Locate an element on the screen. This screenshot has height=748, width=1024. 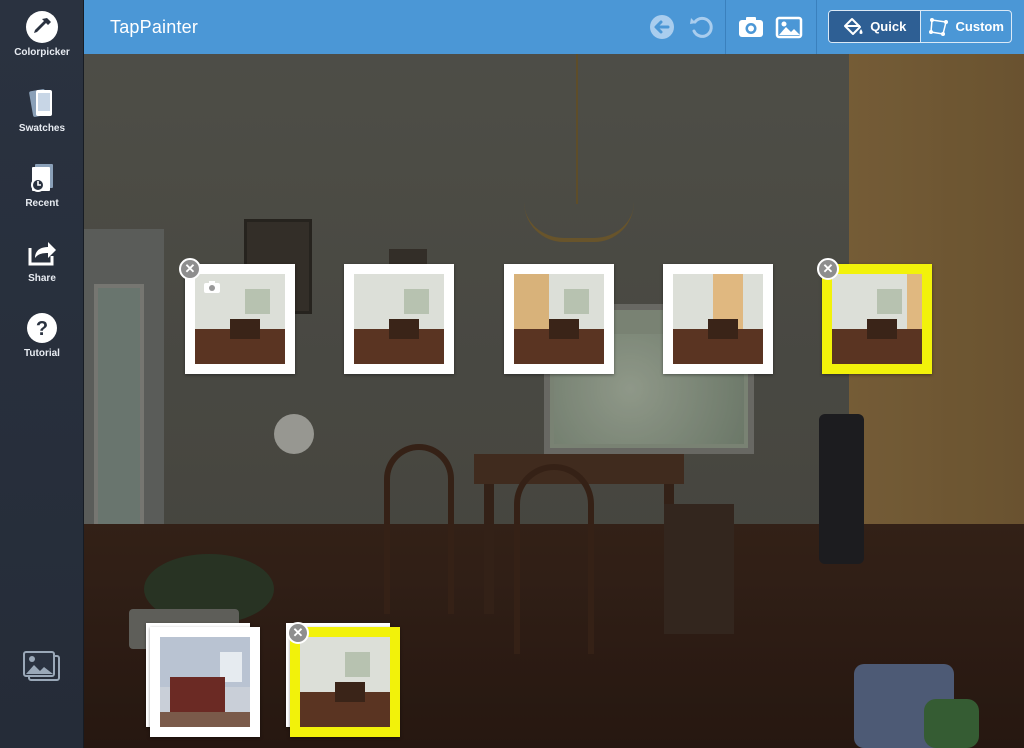
gallery-button is located at coordinates (42, 667).